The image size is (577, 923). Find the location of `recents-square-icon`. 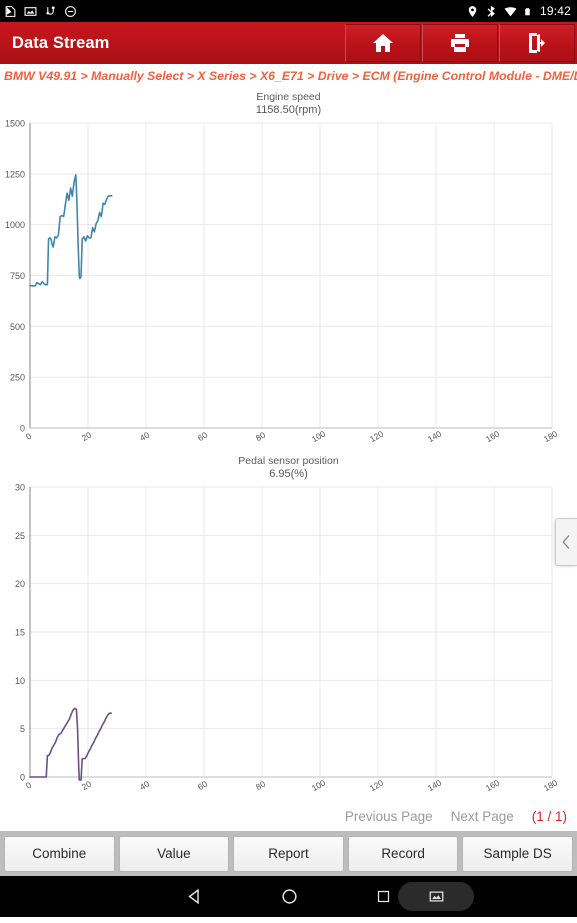

recents-square-icon is located at coordinates (383, 896).